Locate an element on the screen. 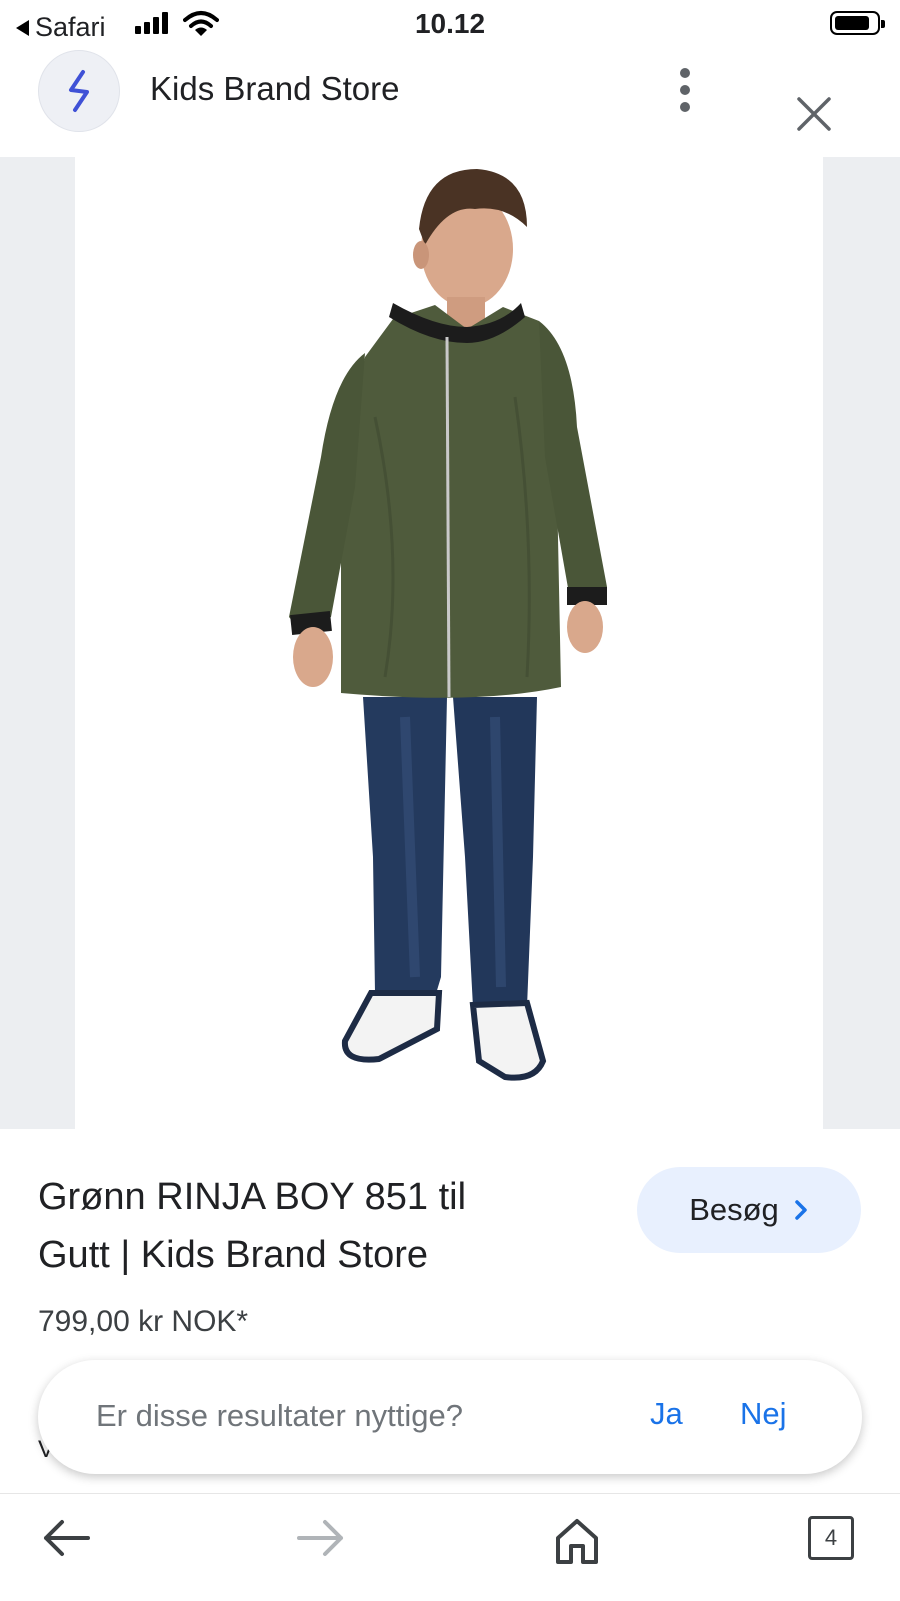 The image size is (900, 1601). home-icon is located at coordinates (577, 1541).